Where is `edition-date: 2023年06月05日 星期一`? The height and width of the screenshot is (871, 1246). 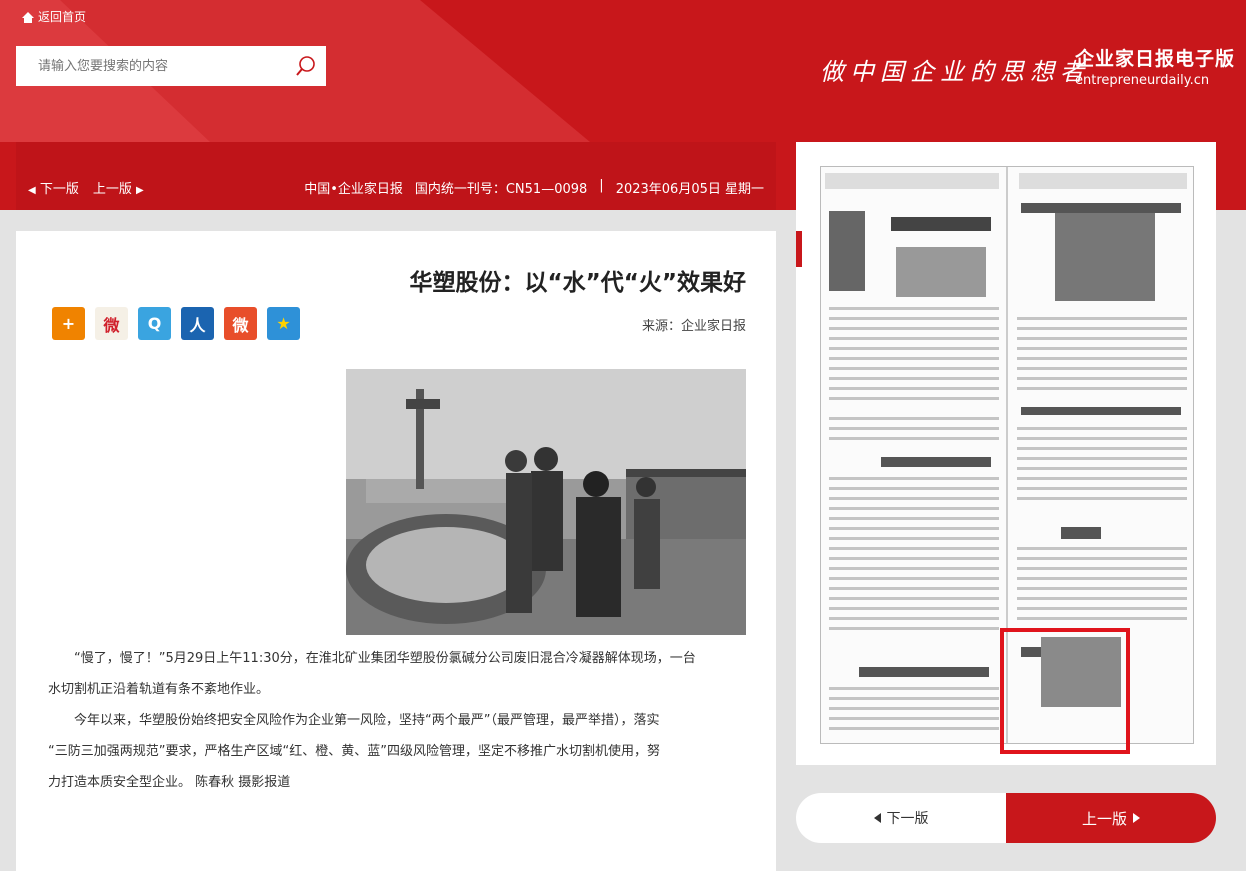 edition-date: 2023年06月05日 星期一 is located at coordinates (689, 189).